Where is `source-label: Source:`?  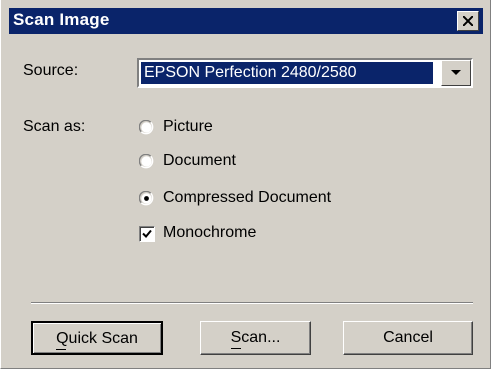
source-label: Source: is located at coordinates (51, 70).